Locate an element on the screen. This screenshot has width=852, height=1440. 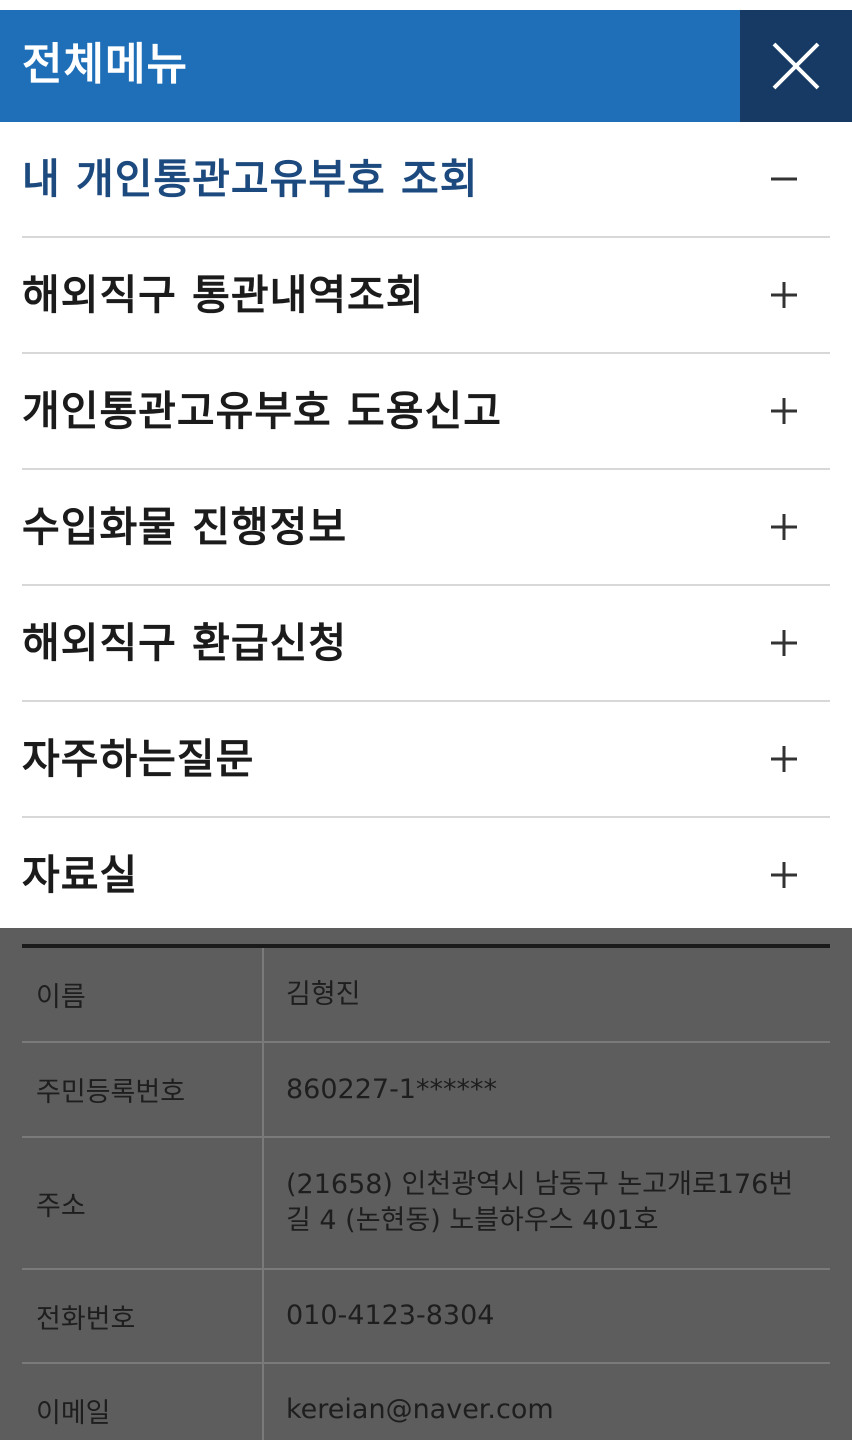
menu-item-import-cargo: 수입화물 진행정보 is located at coordinates (426, 528).